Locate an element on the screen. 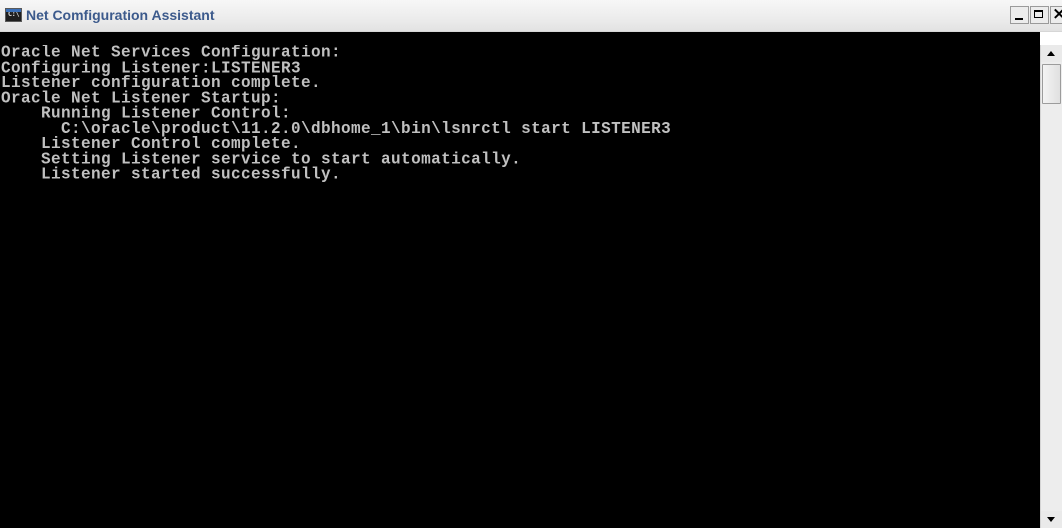 The width and height of the screenshot is (1062, 528). console-icon-bar is located at coordinates (13, 10).